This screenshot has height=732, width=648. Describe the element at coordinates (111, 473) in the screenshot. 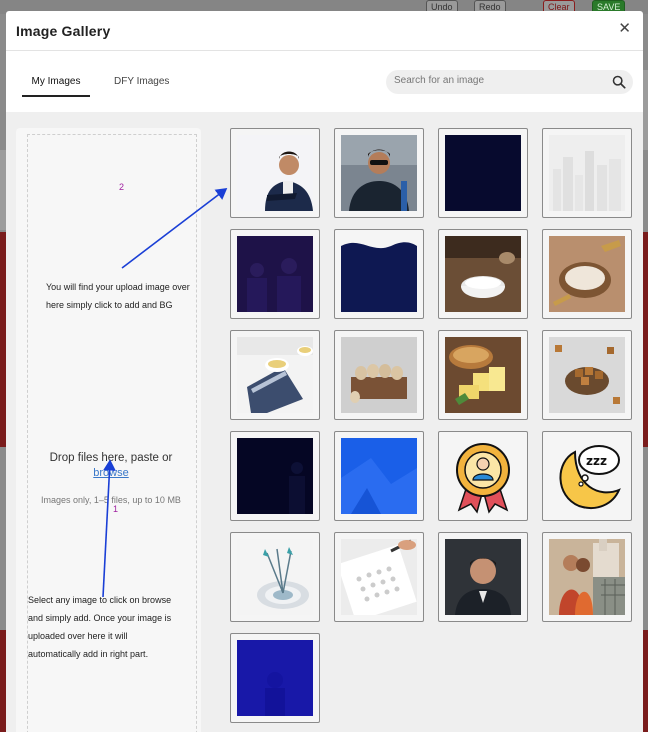

I see `browse-link: browse` at that location.